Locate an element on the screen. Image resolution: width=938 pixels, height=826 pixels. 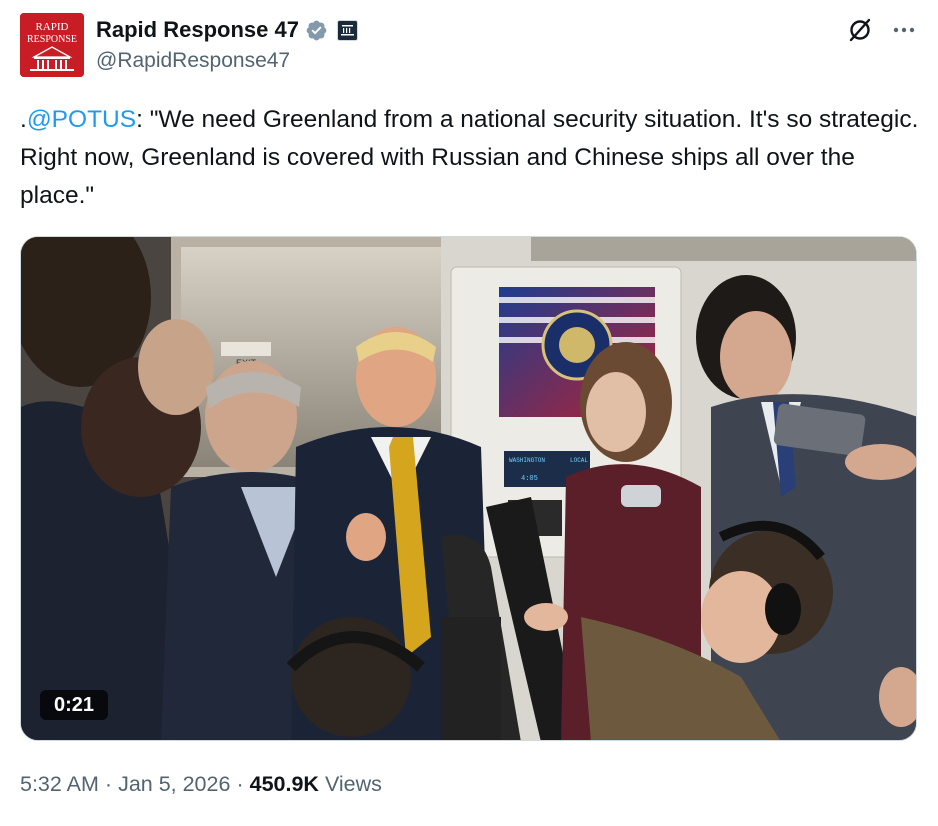
tweet-date: Jan 5, 2026 is located at coordinates (174, 784).